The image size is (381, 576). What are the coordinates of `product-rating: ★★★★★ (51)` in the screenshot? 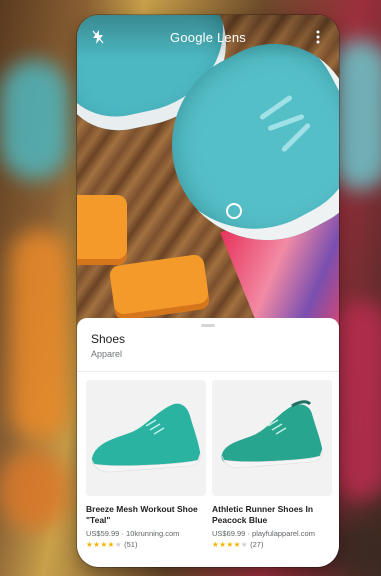 It's located at (146, 544).